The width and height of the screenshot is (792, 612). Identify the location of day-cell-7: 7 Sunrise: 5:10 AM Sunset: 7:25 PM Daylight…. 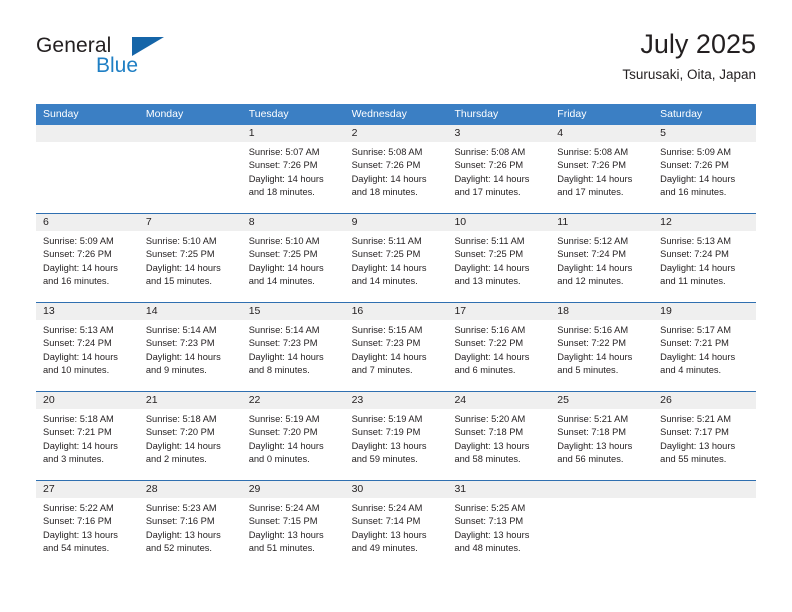
(190, 258).